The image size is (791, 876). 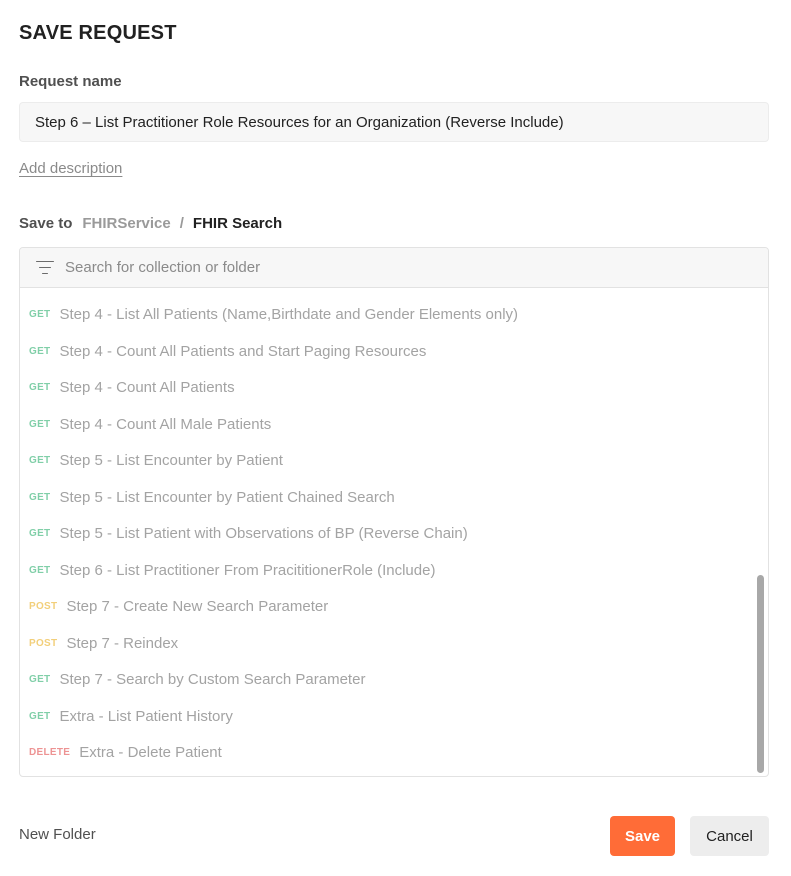 I want to click on cancel-button: Cancel, so click(x=729, y=836).